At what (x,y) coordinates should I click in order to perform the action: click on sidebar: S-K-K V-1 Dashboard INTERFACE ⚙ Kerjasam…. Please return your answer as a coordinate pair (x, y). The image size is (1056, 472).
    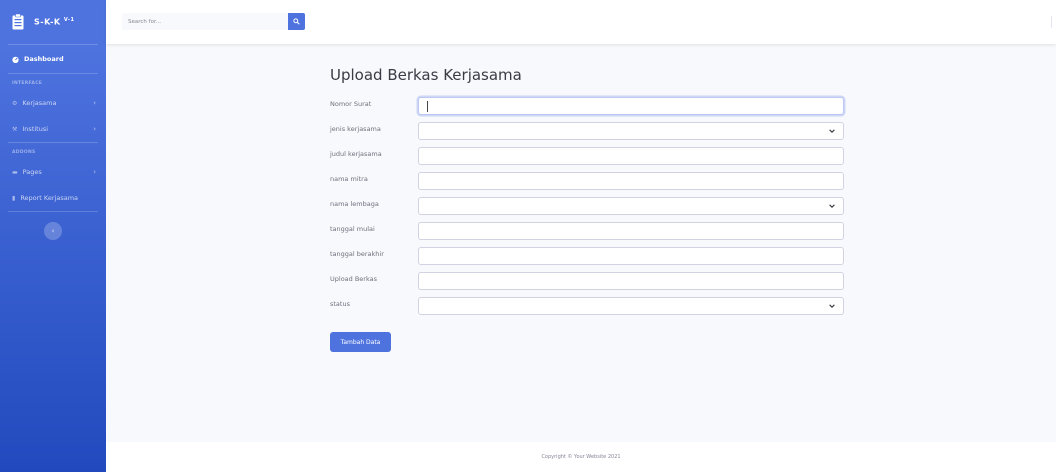
    Looking at the image, I should click on (53, 236).